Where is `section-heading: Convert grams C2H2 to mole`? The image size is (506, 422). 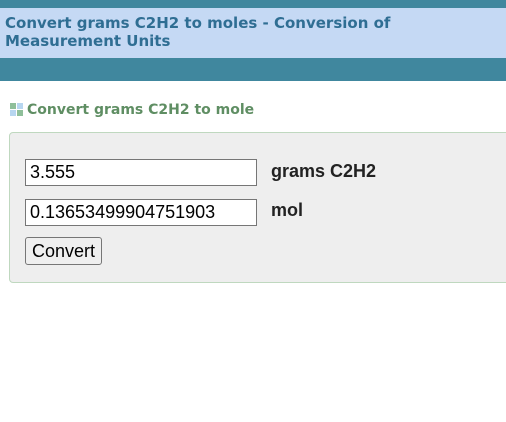
section-heading: Convert grams C2H2 to mole is located at coordinates (132, 110).